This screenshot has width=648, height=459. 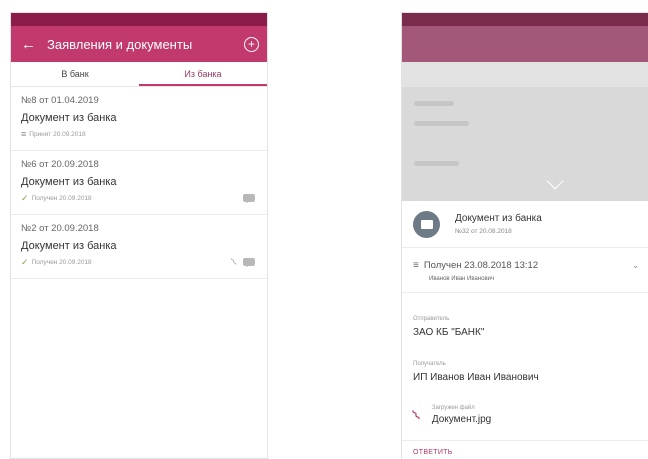 I want to click on recipient-value: ИП Иванов Иван Иванович, so click(x=476, y=377).